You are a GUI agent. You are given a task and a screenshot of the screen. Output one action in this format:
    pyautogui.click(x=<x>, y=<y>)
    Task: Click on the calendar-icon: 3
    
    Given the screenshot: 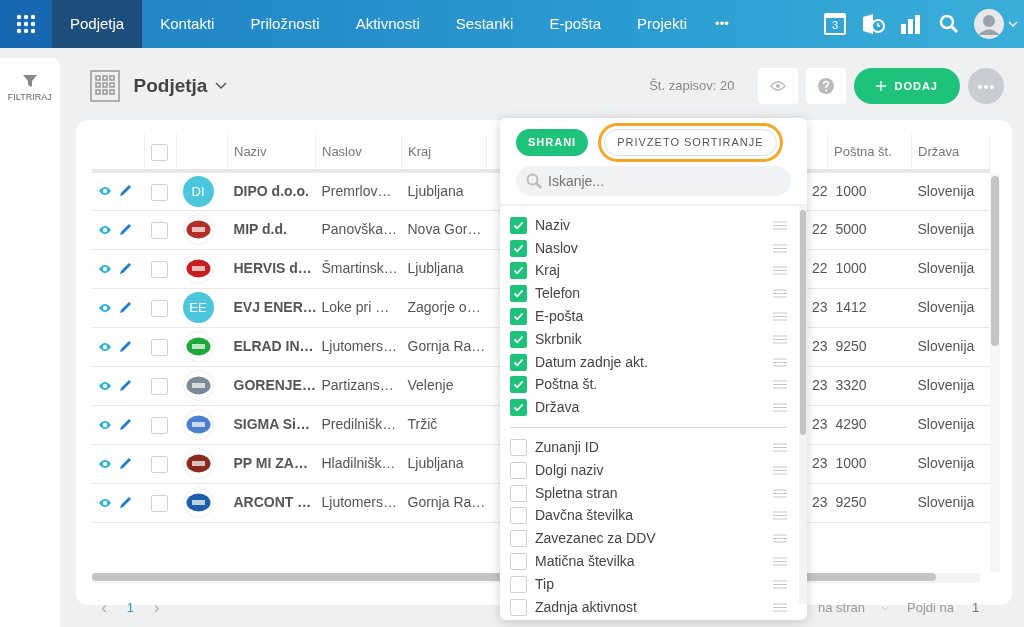 What is the action you would take?
    pyautogui.click(x=835, y=24)
    